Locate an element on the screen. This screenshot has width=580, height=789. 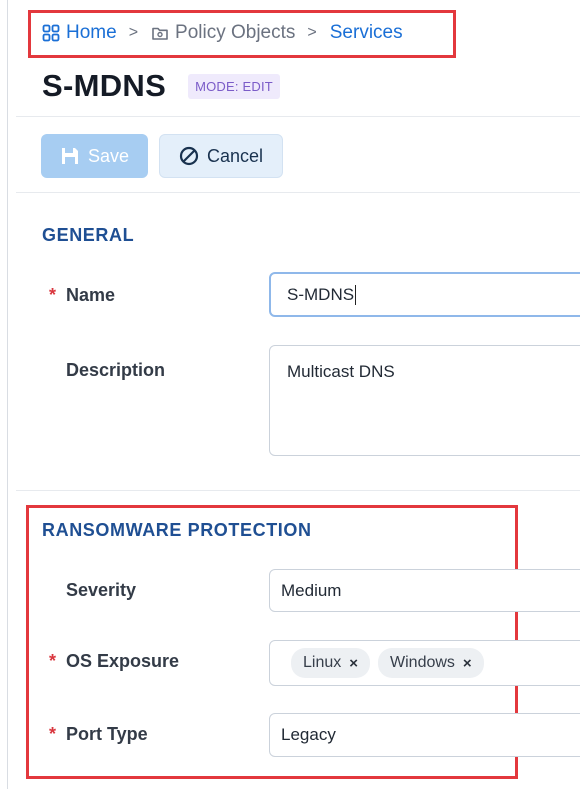
grid-icon is located at coordinates (51, 33).